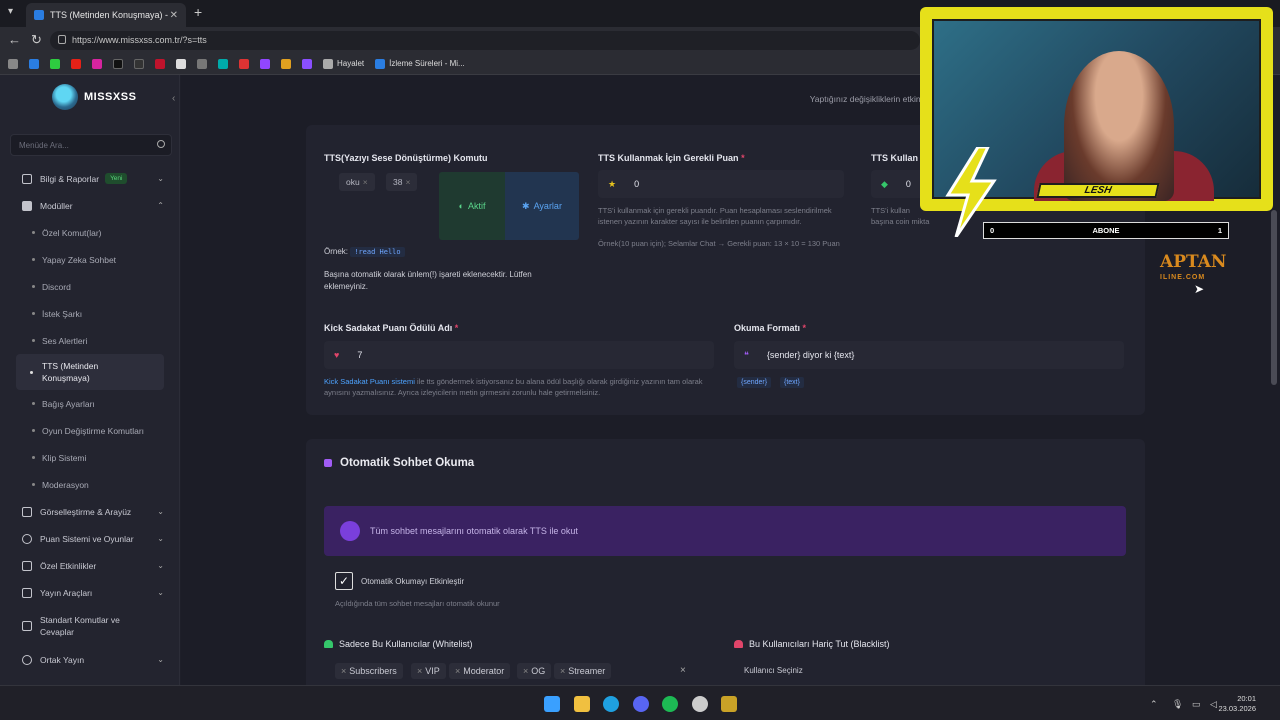 This screenshot has width=1280, height=720. Describe the element at coordinates (90, 484) in the screenshot. I see `sidebar-item-moderasyon: Moderasyon` at that location.